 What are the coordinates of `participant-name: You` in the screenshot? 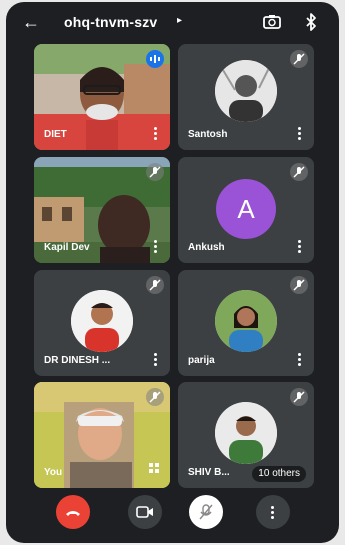 It's located at (53, 472).